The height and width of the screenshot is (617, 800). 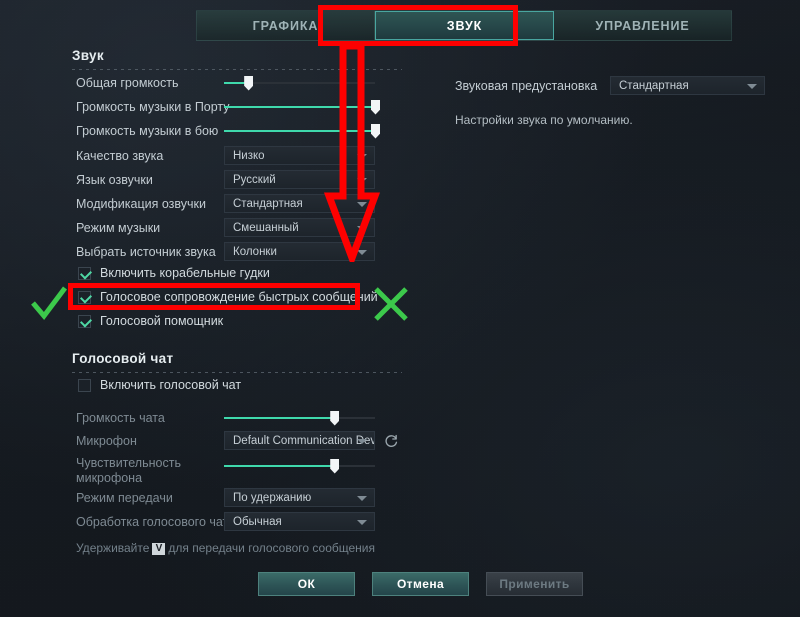 I want to click on master-volume-slider, so click(x=299, y=83).